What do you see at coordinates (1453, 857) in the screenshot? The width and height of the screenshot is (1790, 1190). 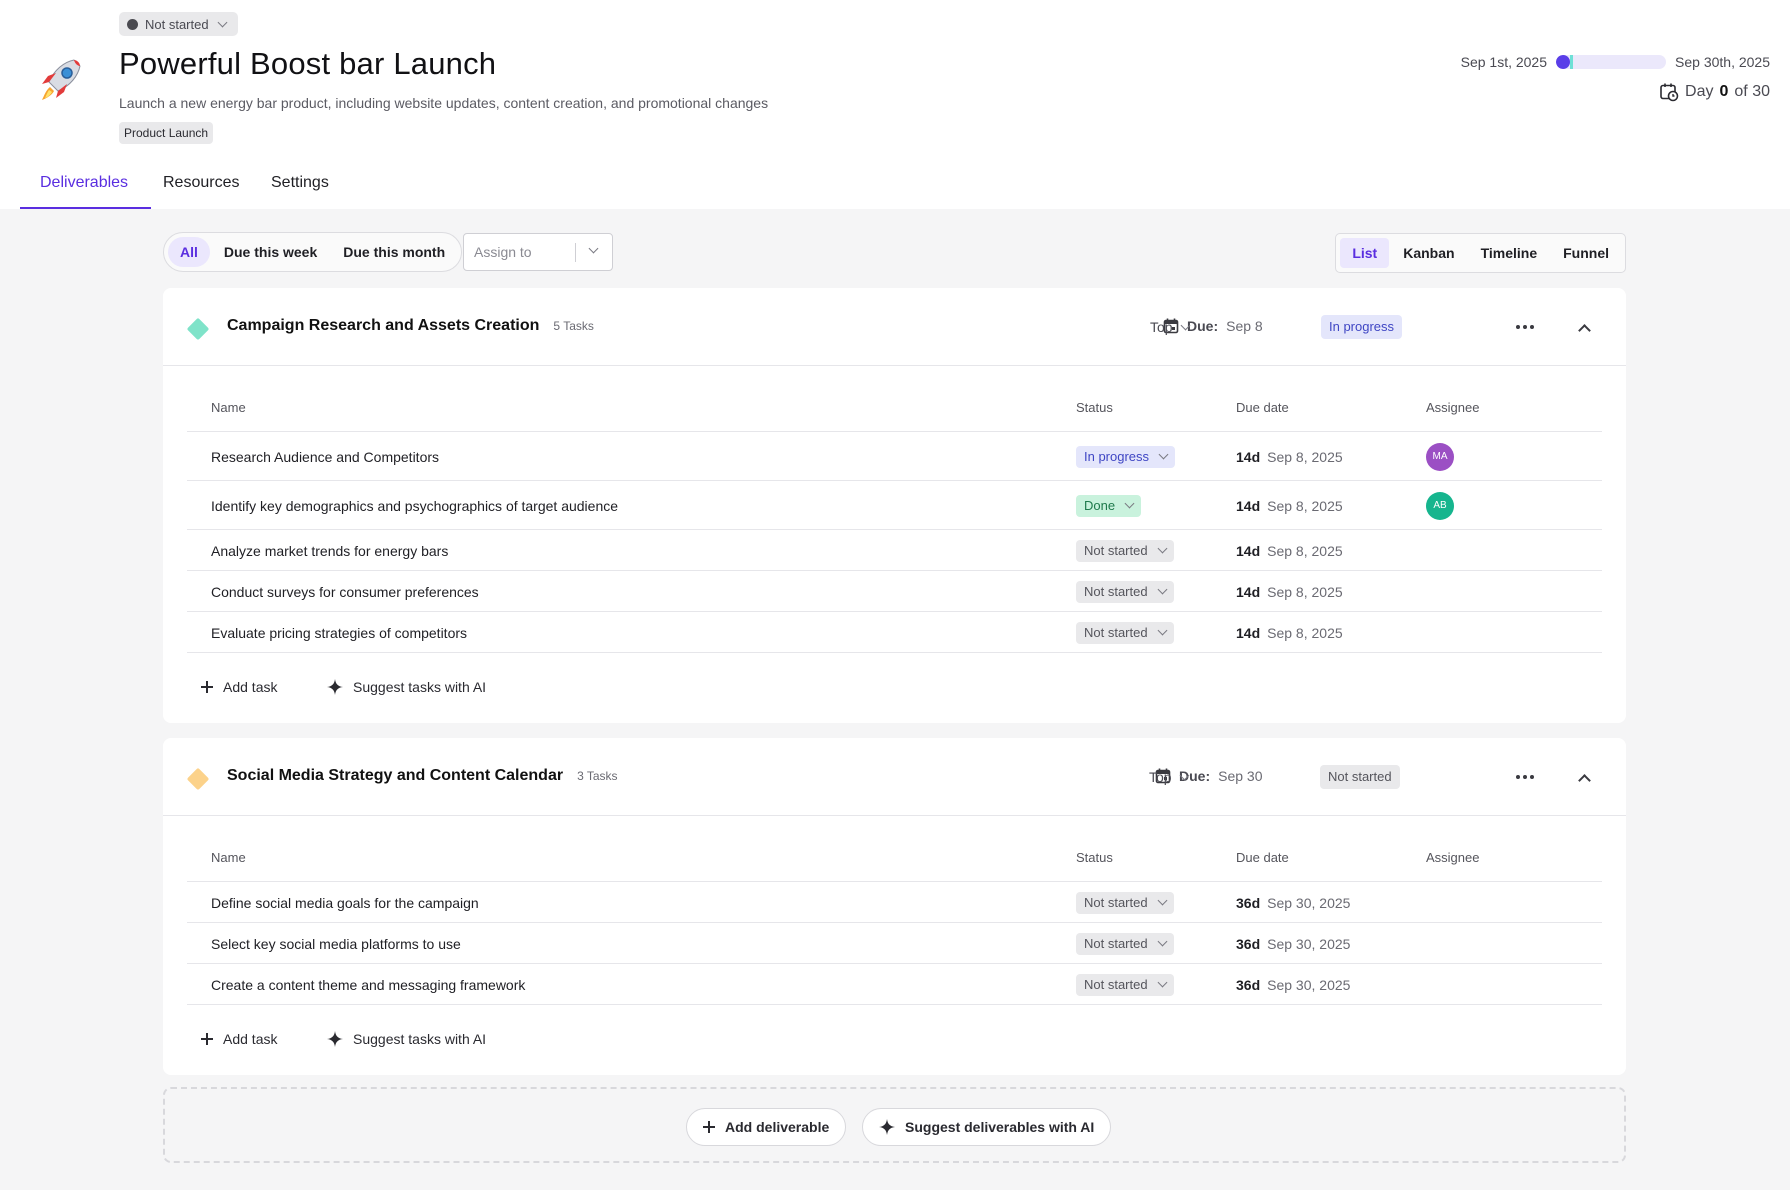 I see `column-assignee: Assignee` at bounding box center [1453, 857].